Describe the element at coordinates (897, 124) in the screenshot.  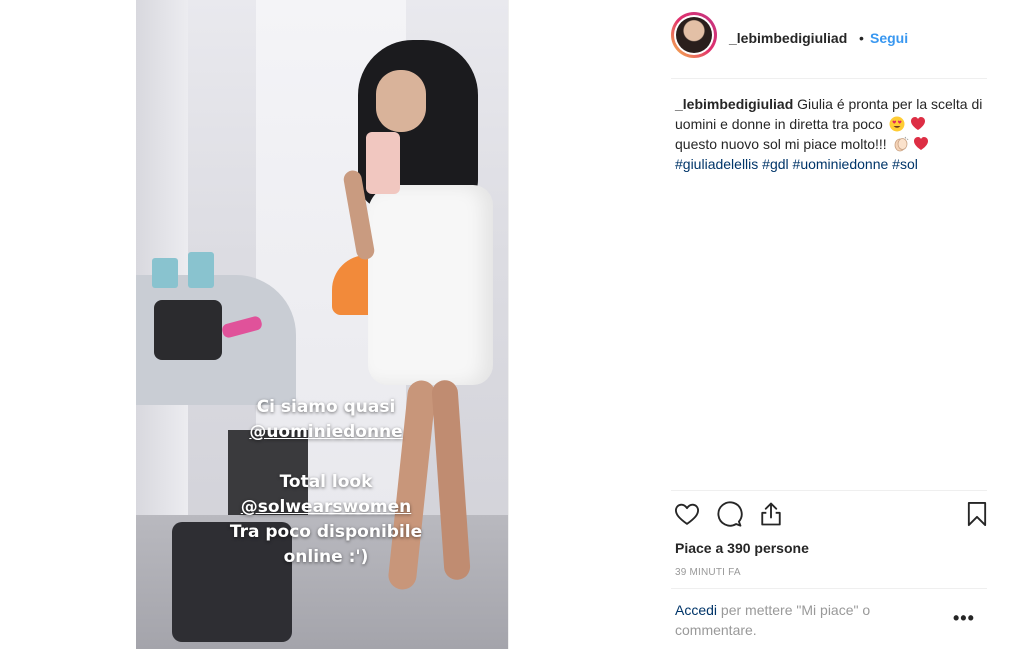
I see `heart-eyes-emoji-icon` at that location.